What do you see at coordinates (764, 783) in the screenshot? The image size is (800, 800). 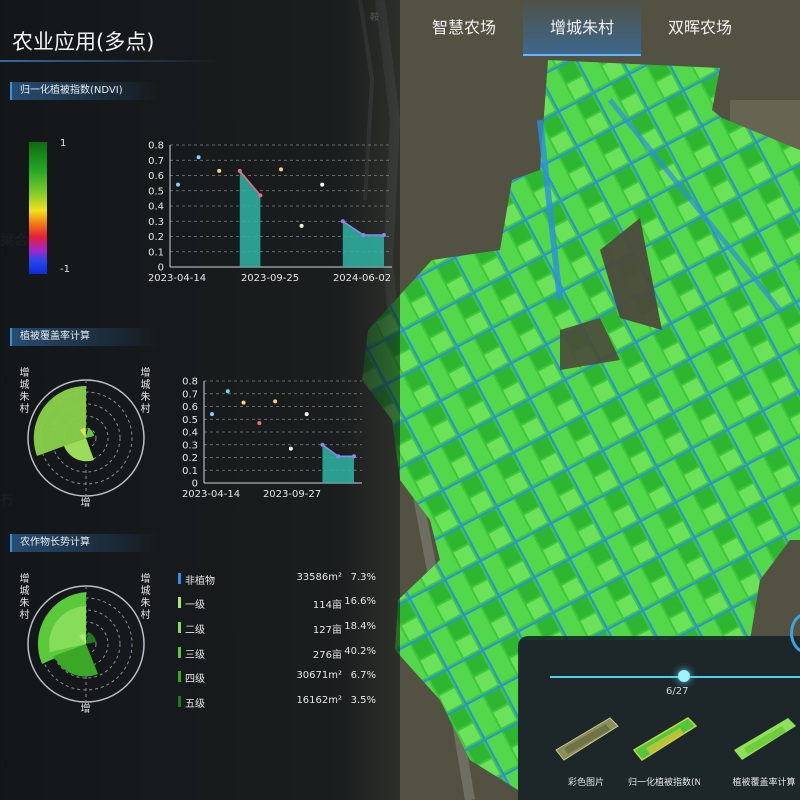 I see `thumbnail-label: 植被覆盖率计算` at bounding box center [764, 783].